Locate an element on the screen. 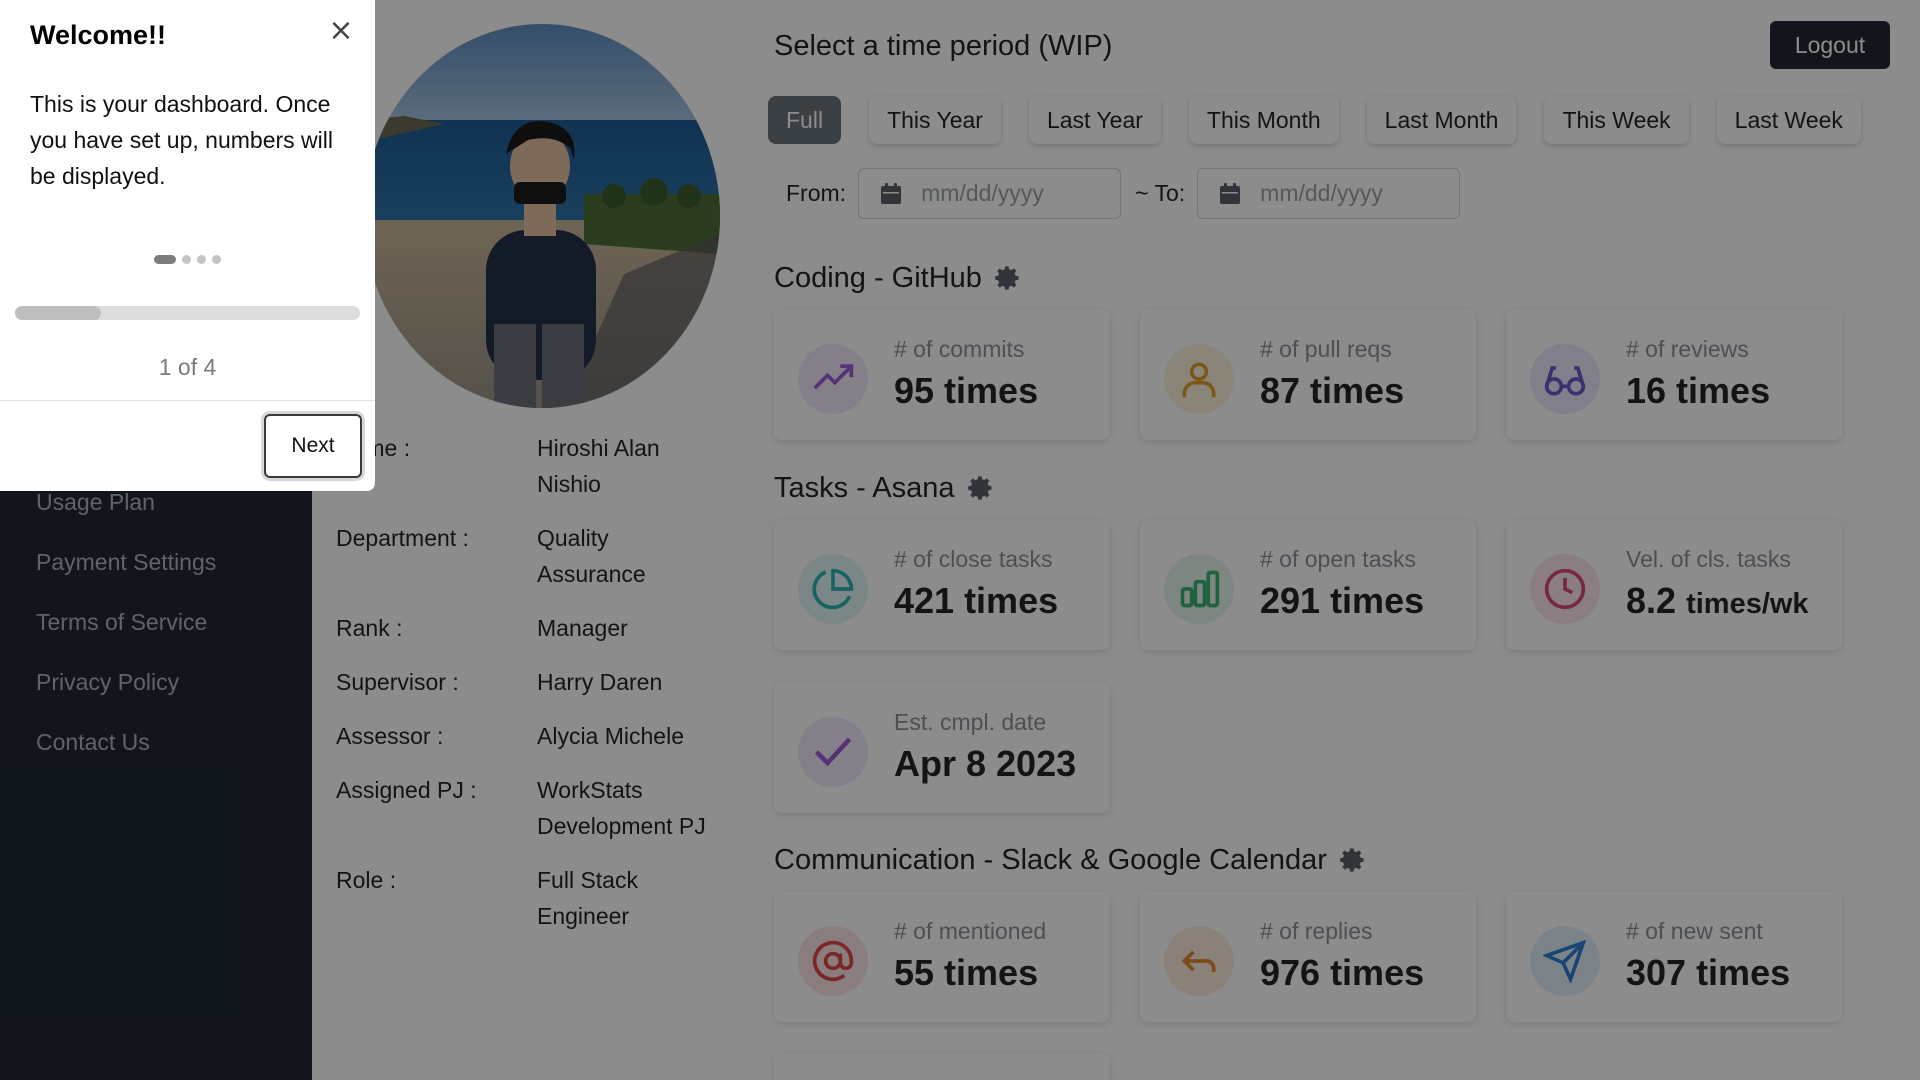 The width and height of the screenshot is (1920, 1080). tour-step-dots is located at coordinates (187, 259).